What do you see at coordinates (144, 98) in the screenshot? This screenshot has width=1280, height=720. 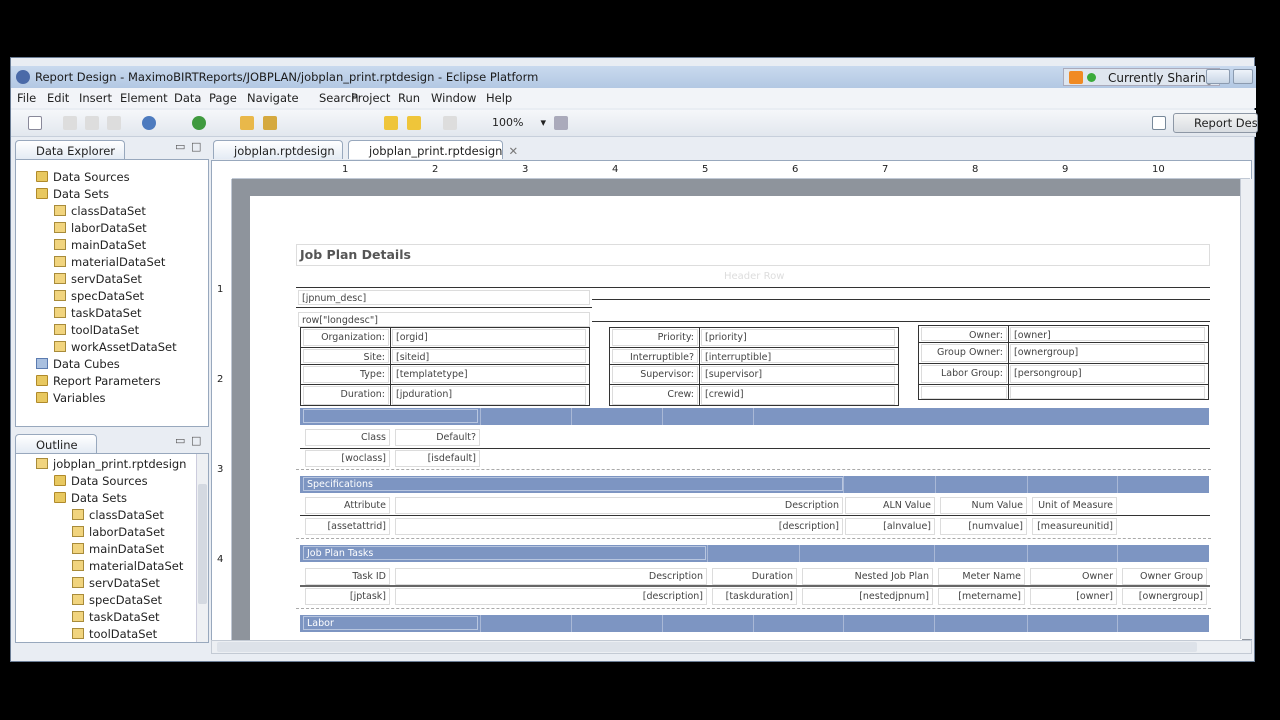 I see `menu-element: Element` at bounding box center [144, 98].